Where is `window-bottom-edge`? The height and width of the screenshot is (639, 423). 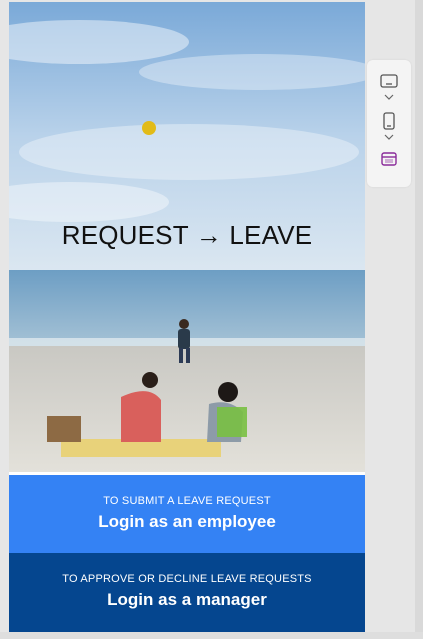
window-bottom-edge is located at coordinates (211, 635).